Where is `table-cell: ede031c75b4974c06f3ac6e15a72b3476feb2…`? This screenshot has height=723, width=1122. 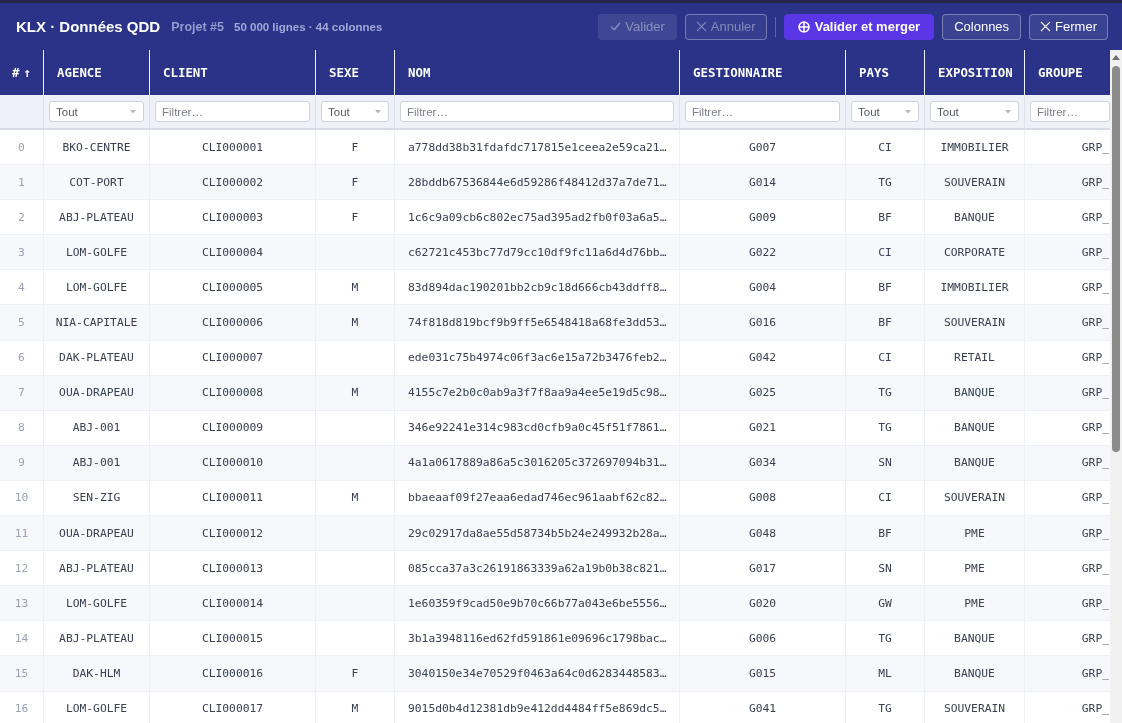 table-cell: ede031c75b4974c06f3ac6e15a72b3476feb2… is located at coordinates (536, 357).